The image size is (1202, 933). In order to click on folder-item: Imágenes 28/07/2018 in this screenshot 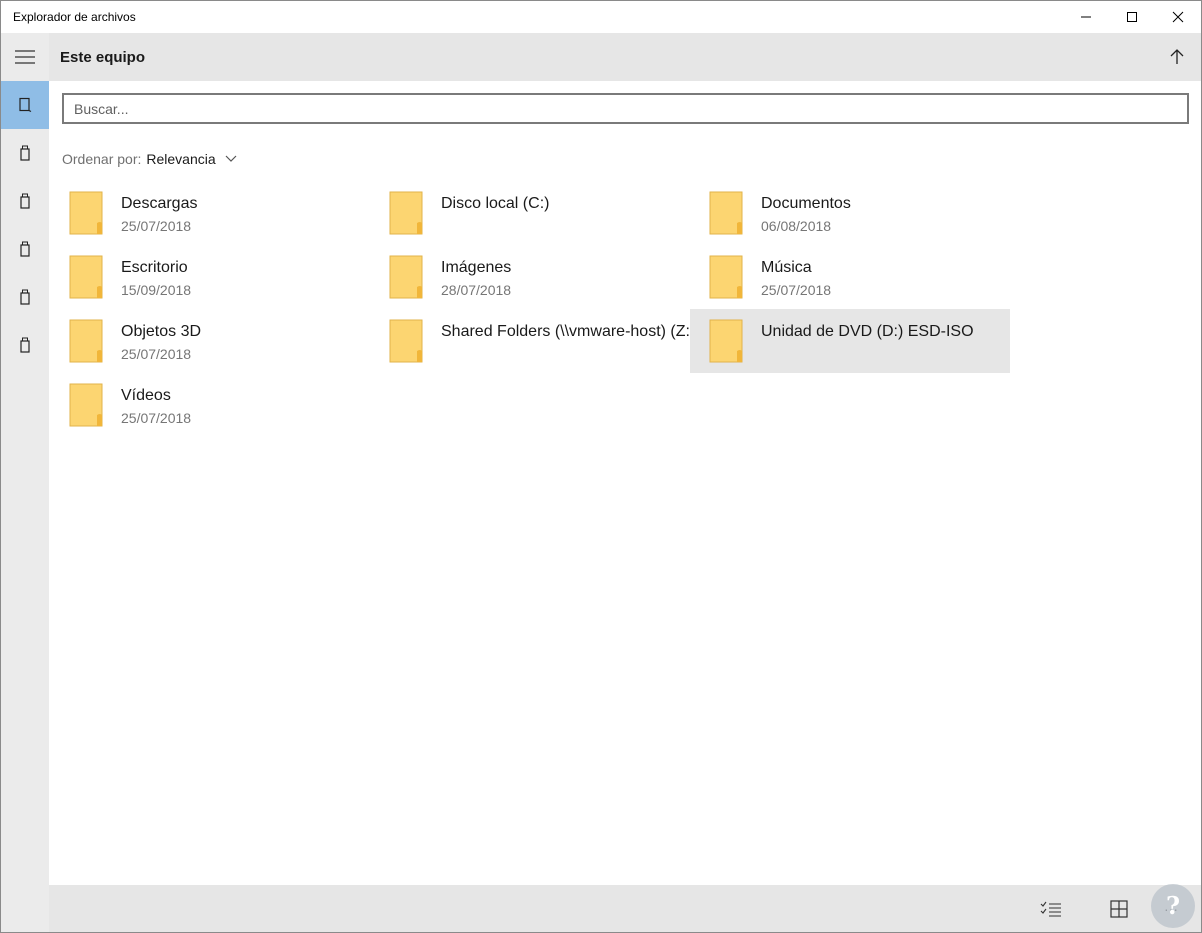, I will do `click(530, 277)`.